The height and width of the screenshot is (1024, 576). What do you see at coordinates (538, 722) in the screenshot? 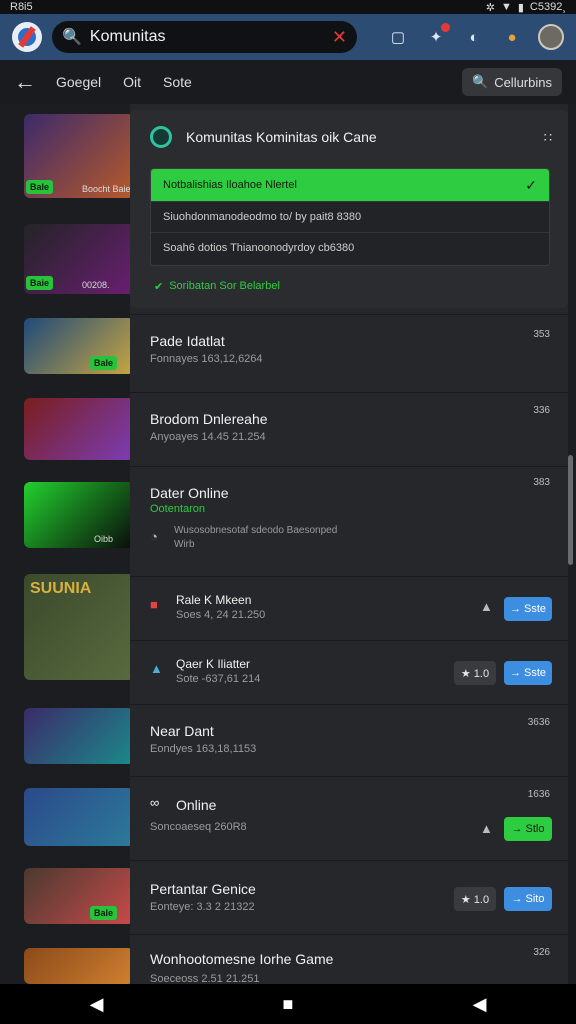
I see `list-item-count: 3636` at bounding box center [538, 722].